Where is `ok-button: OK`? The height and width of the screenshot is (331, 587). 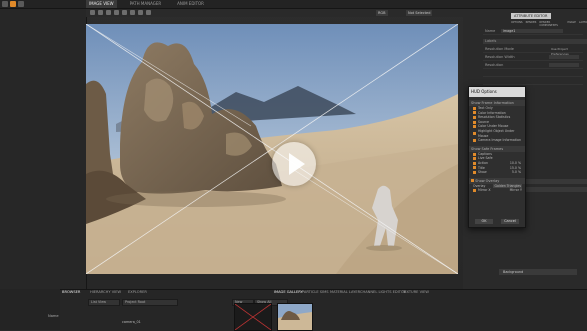
ok-button: OK is located at coordinates (484, 221).